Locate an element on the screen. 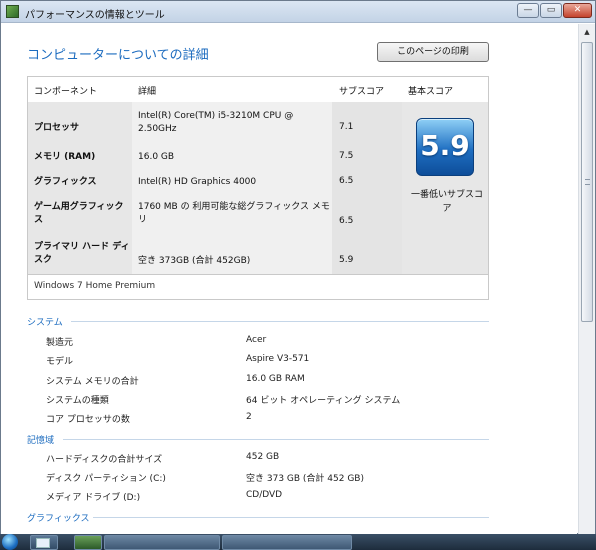  prop-label: コア プロセッサの数 is located at coordinates (88, 420).